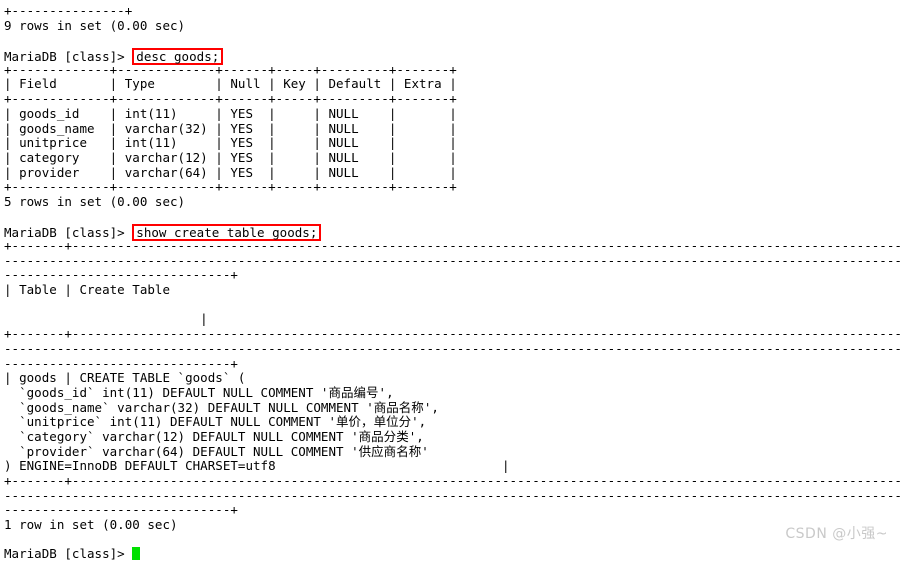  I want to click on prompt-label: MariaDB [class]>, so click(68, 554).